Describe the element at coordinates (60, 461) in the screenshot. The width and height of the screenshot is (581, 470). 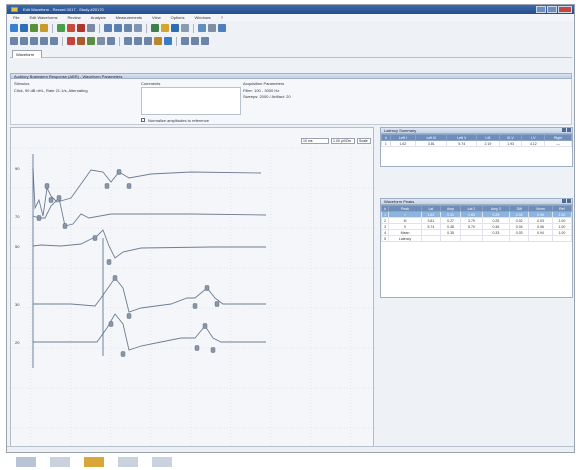
I see `taskbar-app-2-icon` at that location.